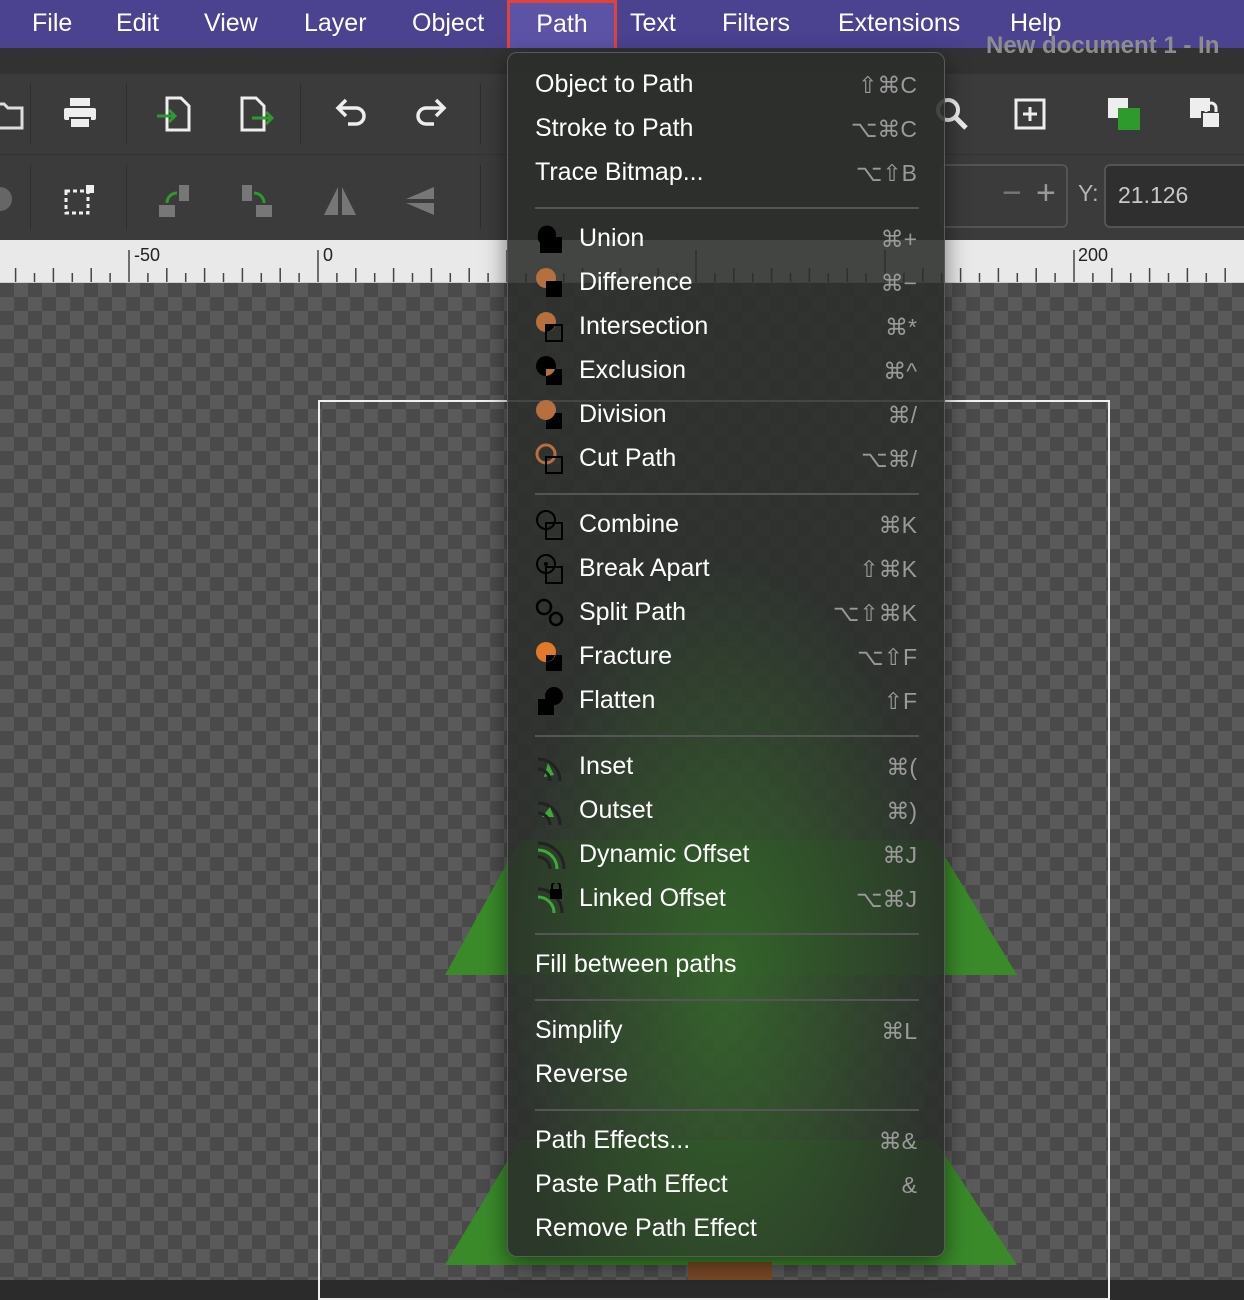  What do you see at coordinates (726, 371) in the screenshot?
I see `menu-item-exclusion: Exclusion ⌘^` at bounding box center [726, 371].